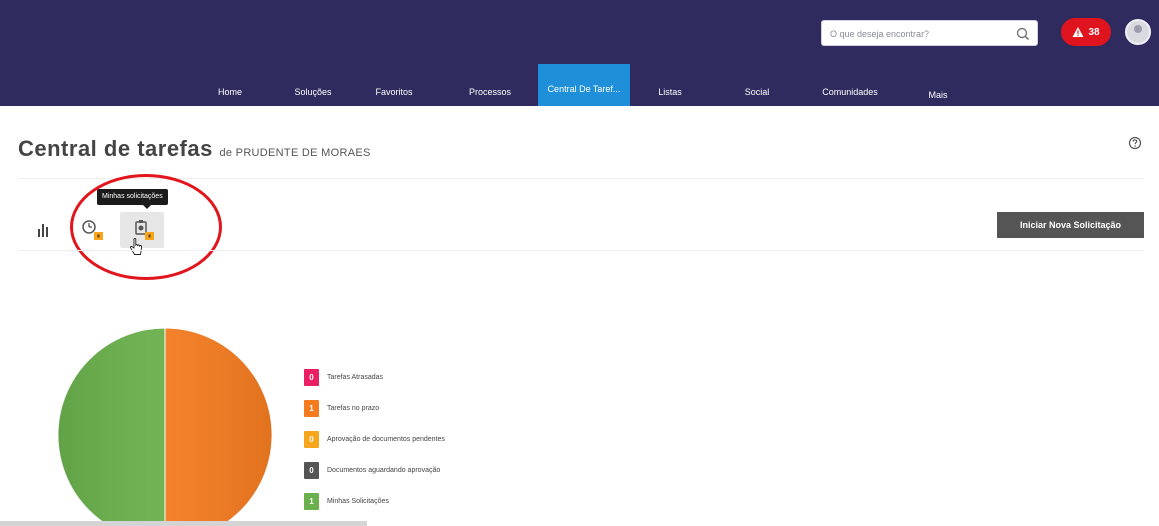 This screenshot has height=526, width=1159. Describe the element at coordinates (386, 439) in the screenshot. I see `legend-label: Aprovação de documentos pendentes` at that location.